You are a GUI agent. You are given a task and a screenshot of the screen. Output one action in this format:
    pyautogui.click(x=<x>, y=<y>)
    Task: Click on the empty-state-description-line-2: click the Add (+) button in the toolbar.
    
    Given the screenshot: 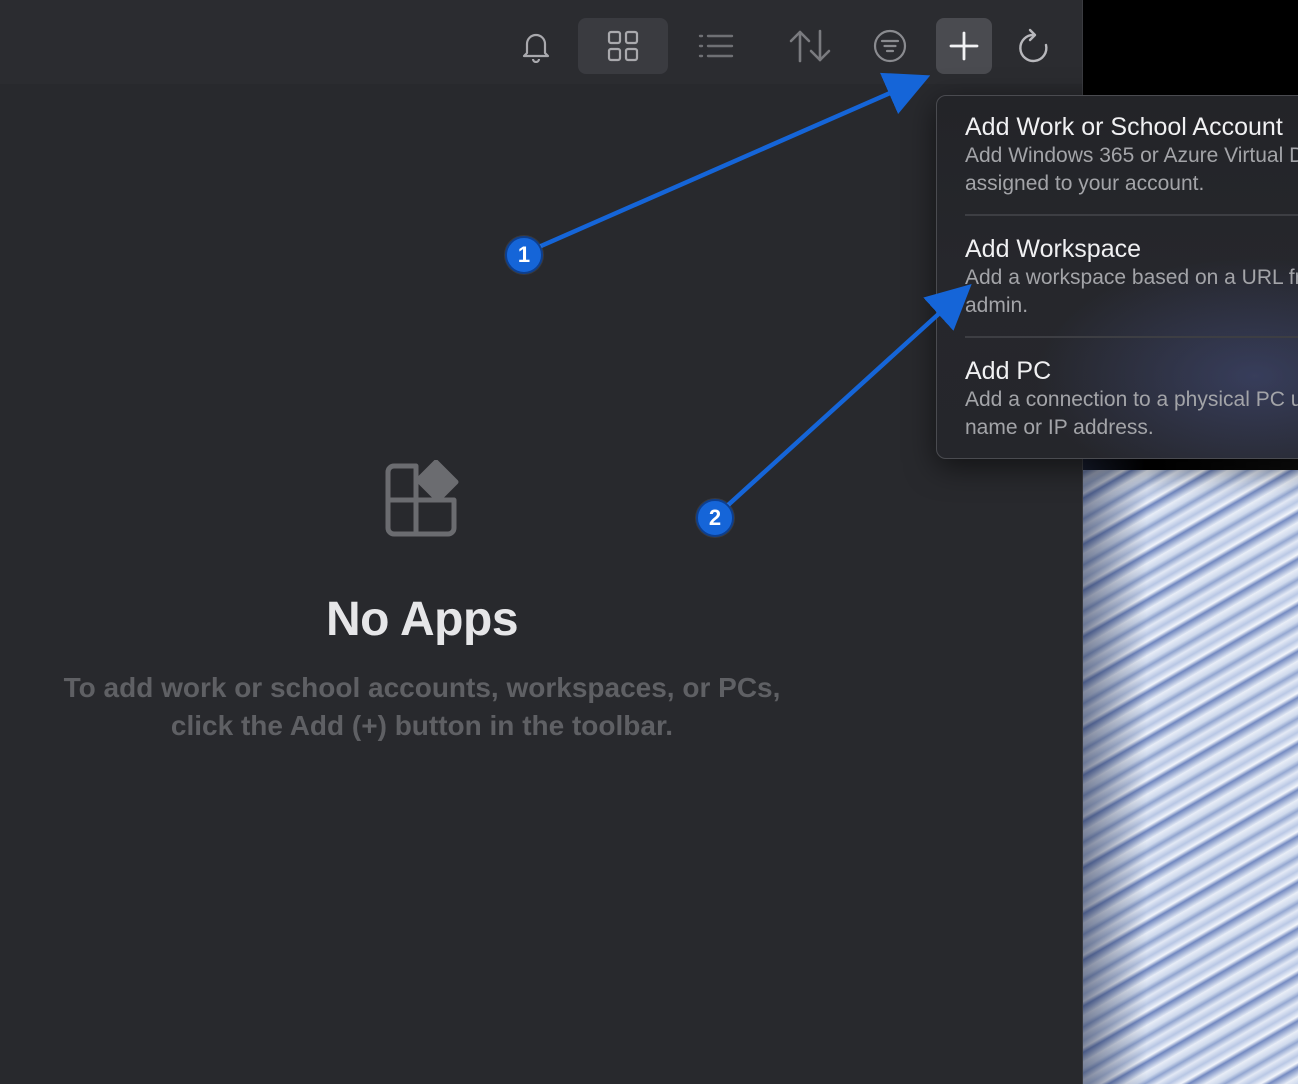 What is the action you would take?
    pyautogui.click(x=422, y=725)
    